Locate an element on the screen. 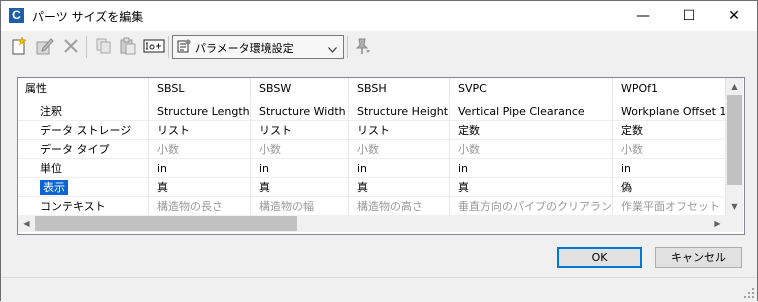 Image resolution: width=758 pixels, height=302 pixels. table-row: 表示 真 真 真 真 偽 is located at coordinates (372, 187).